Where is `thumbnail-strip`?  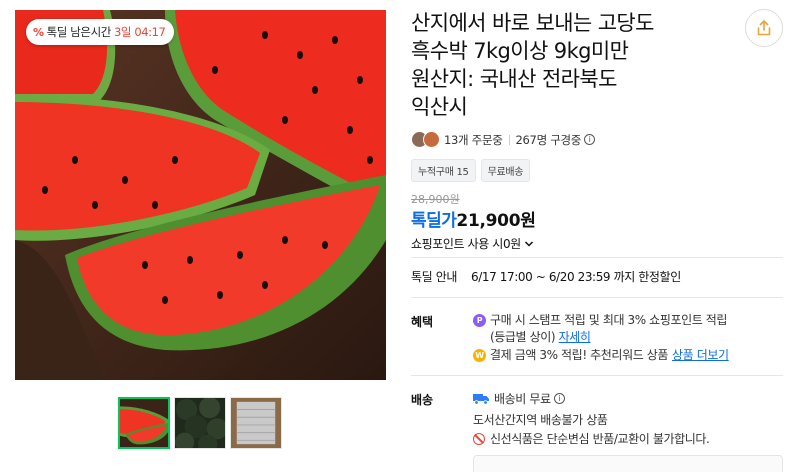 thumbnail-strip is located at coordinates (200, 423).